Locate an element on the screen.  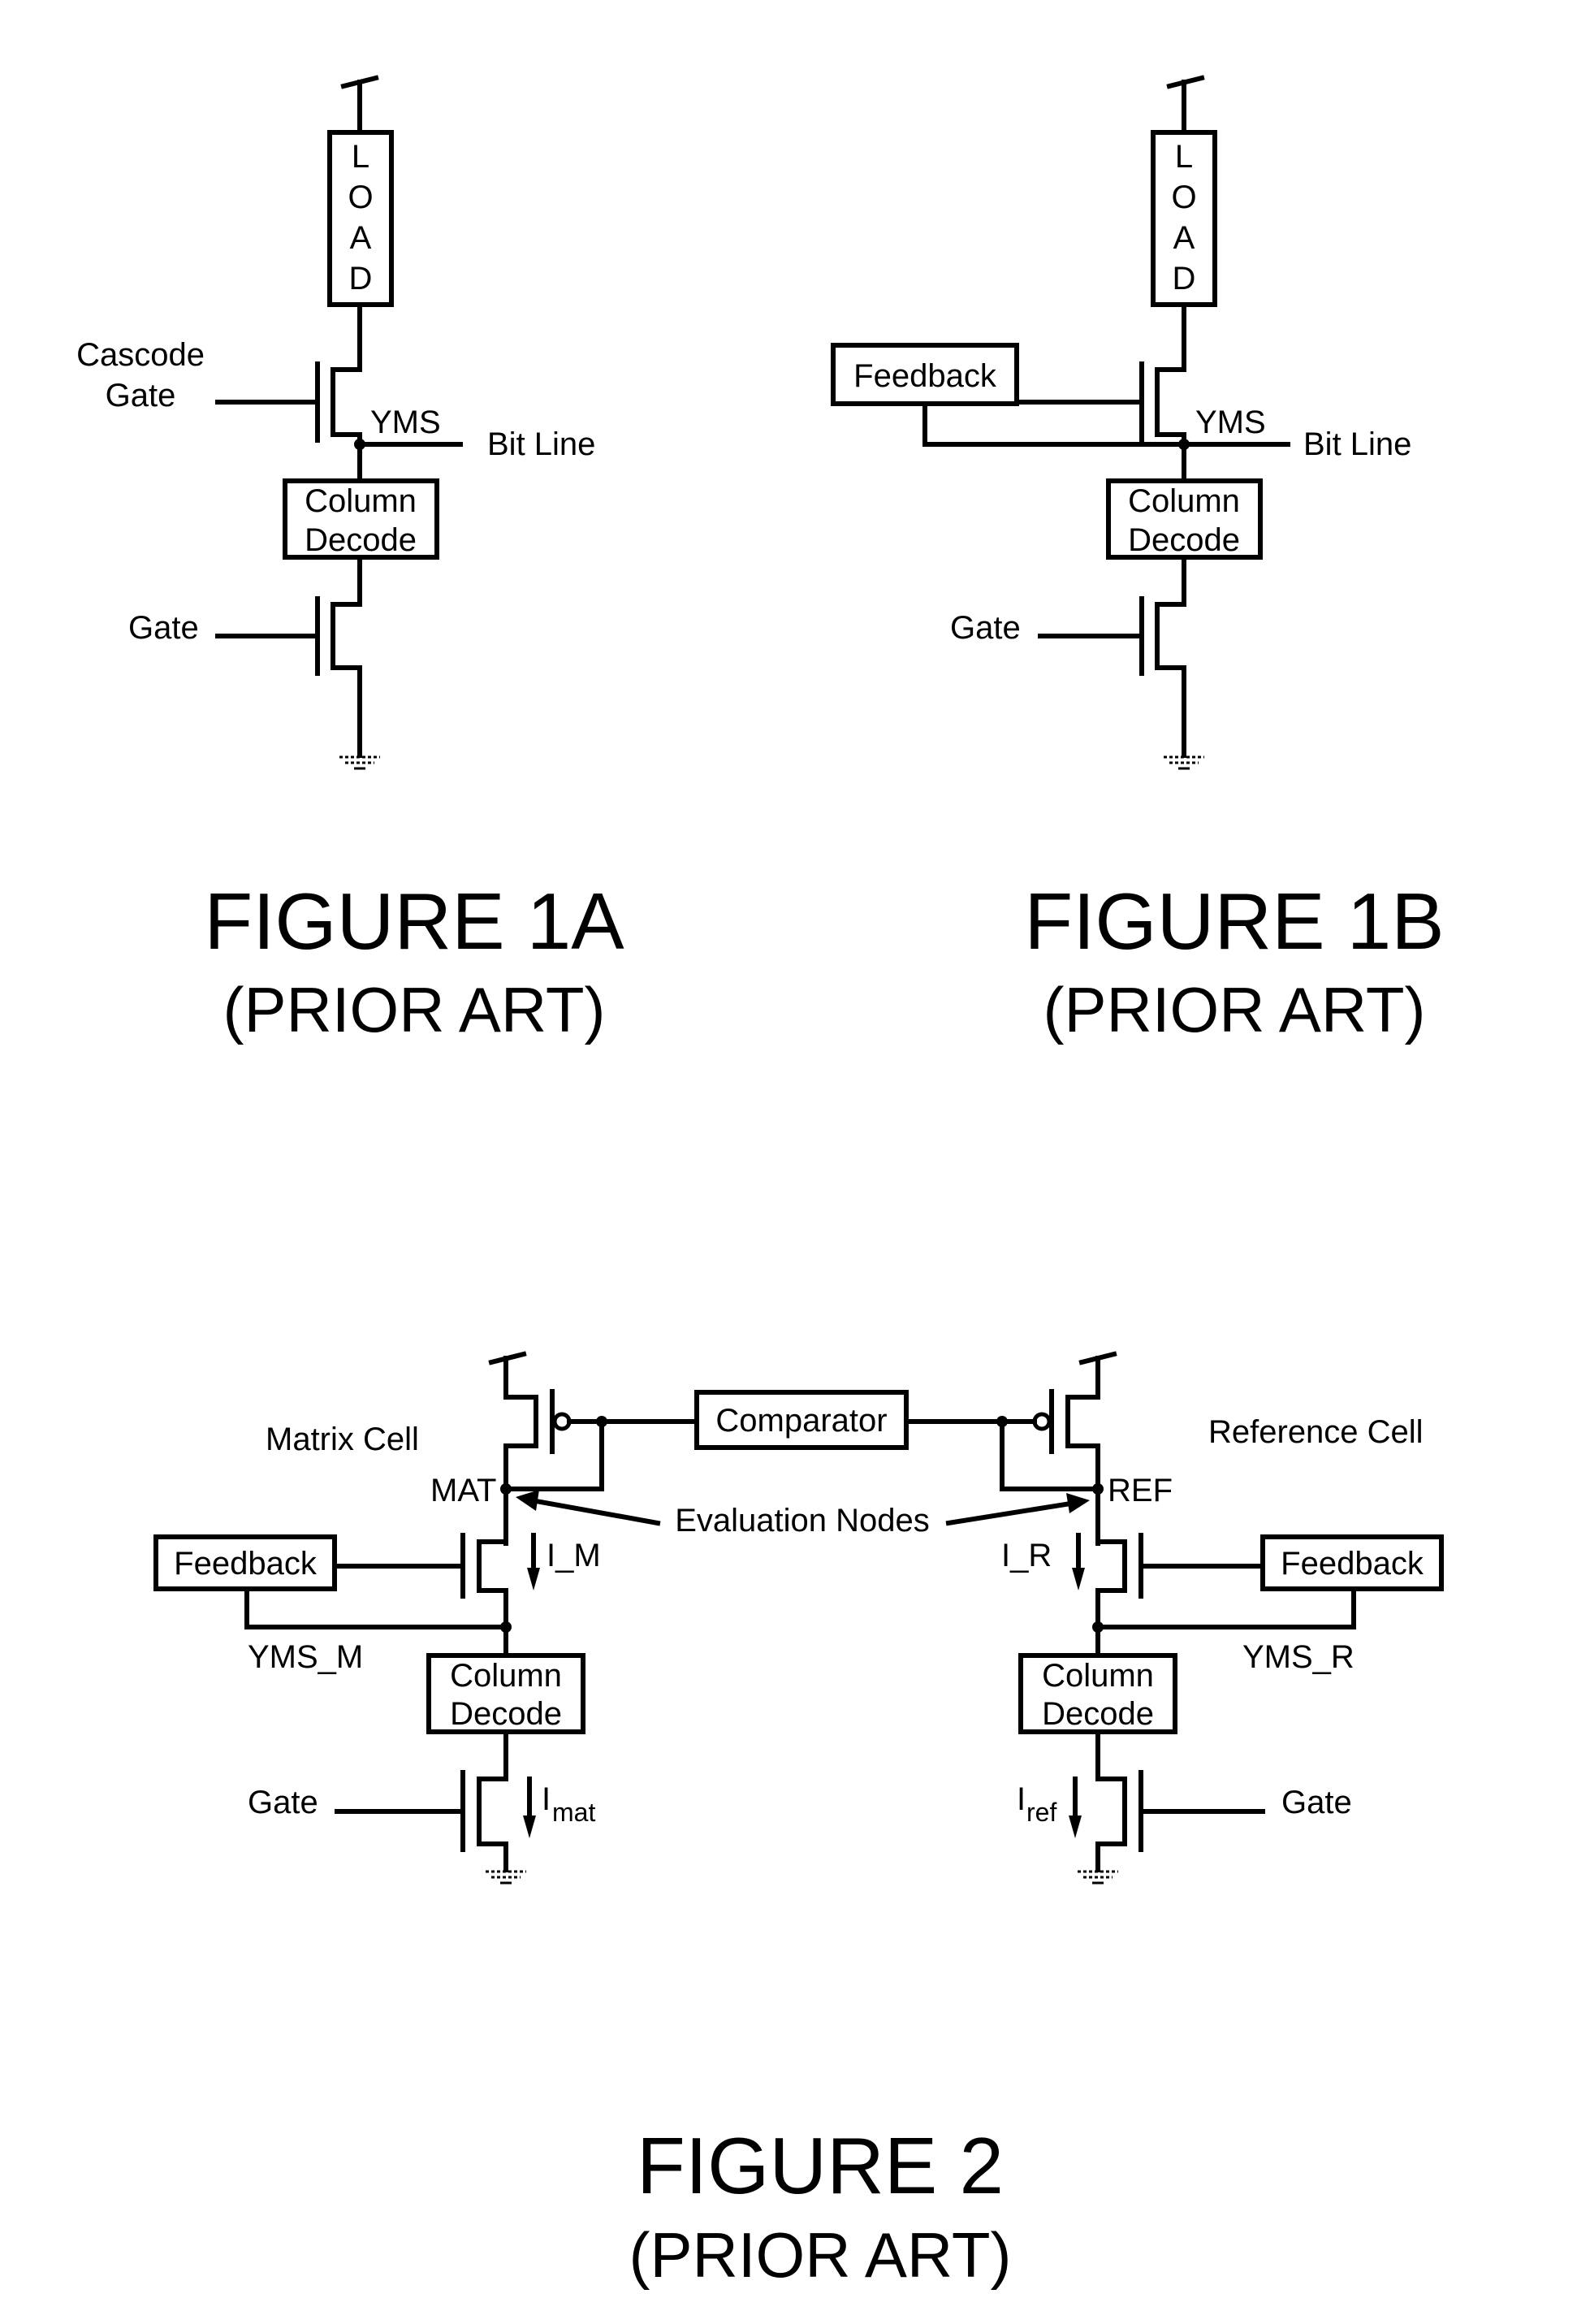
mat-node-label: MAT is located at coordinates (463, 1490).